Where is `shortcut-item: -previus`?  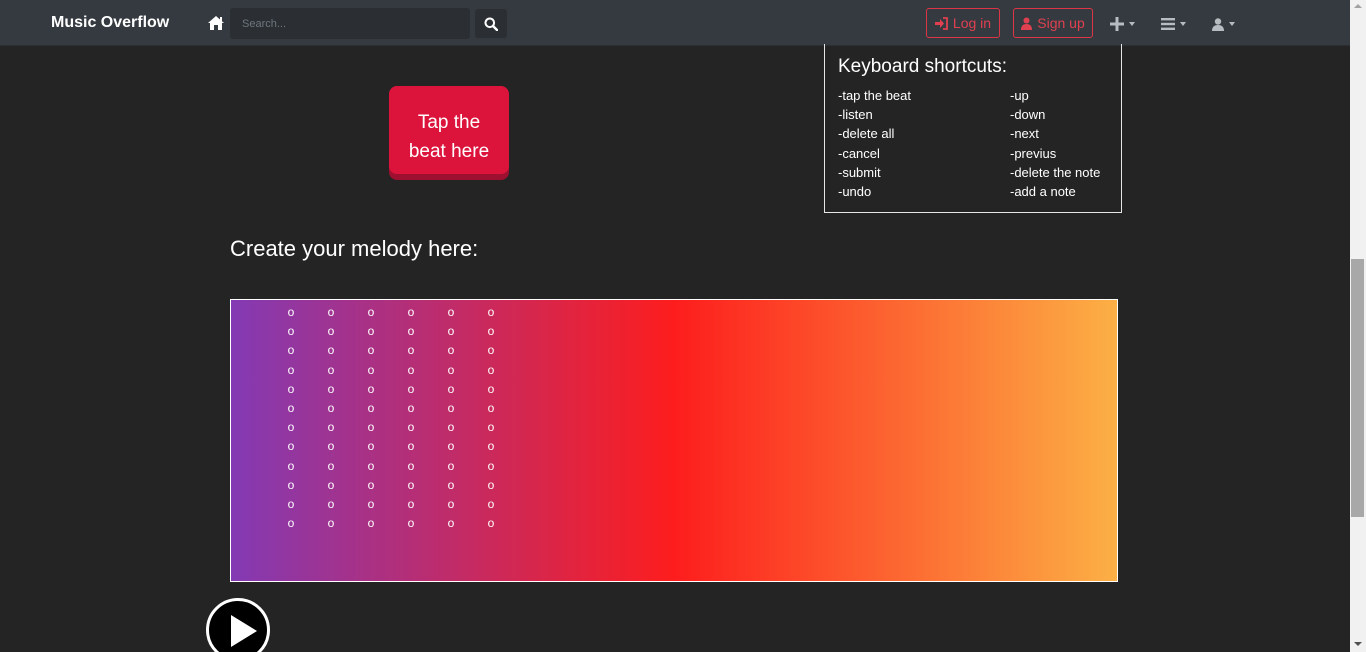
shortcut-item: -previus is located at coordinates (1033, 153).